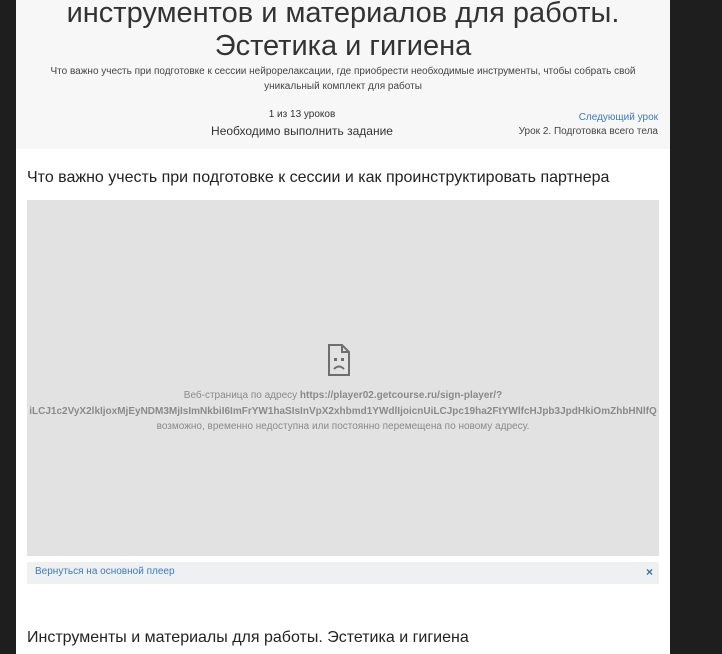  I want to click on back-to-main-player-link: Вернуться на основной плеер, so click(105, 571).